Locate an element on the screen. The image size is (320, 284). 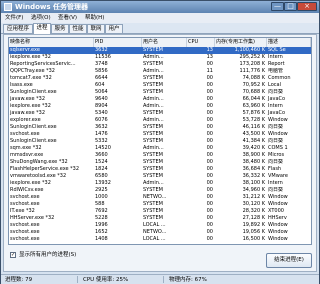
process-row: svchost.exe 1476 SYSTEM 00 43,500 K Window is located at coordinates (160, 134).